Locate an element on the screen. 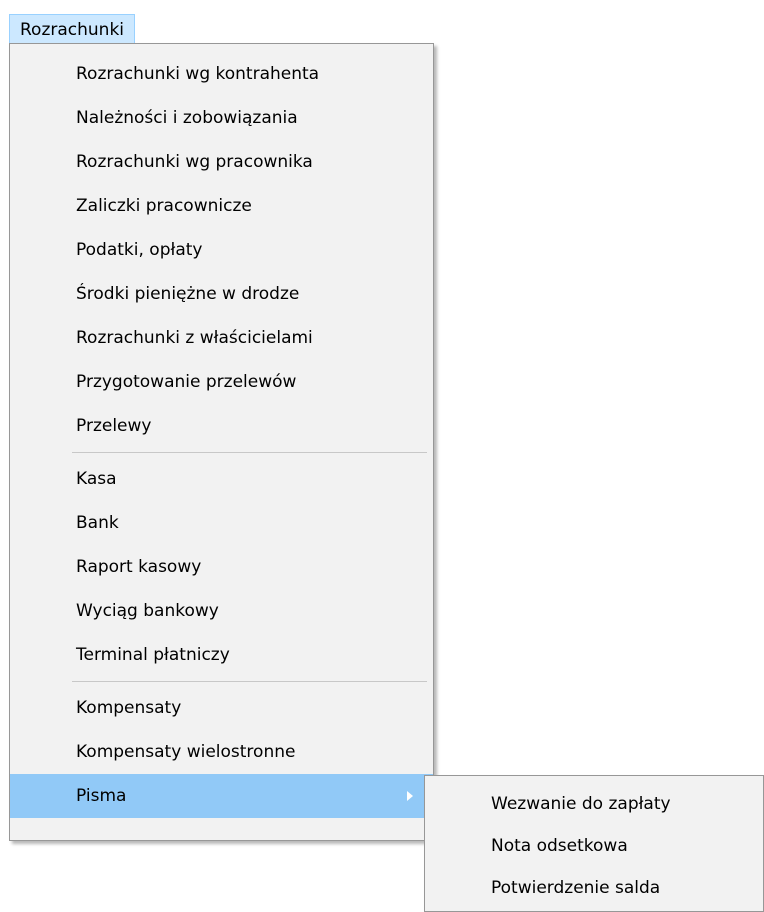 The image size is (764, 912). menu-item-rozrachunki-wg-kontrahenta: Rozrachunki wg kontrahenta is located at coordinates (221, 74).